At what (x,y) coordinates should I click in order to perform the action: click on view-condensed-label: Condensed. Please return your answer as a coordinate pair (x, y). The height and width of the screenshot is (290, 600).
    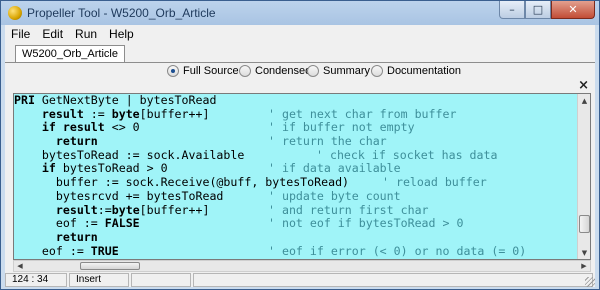
    Looking at the image, I should click on (283, 71).